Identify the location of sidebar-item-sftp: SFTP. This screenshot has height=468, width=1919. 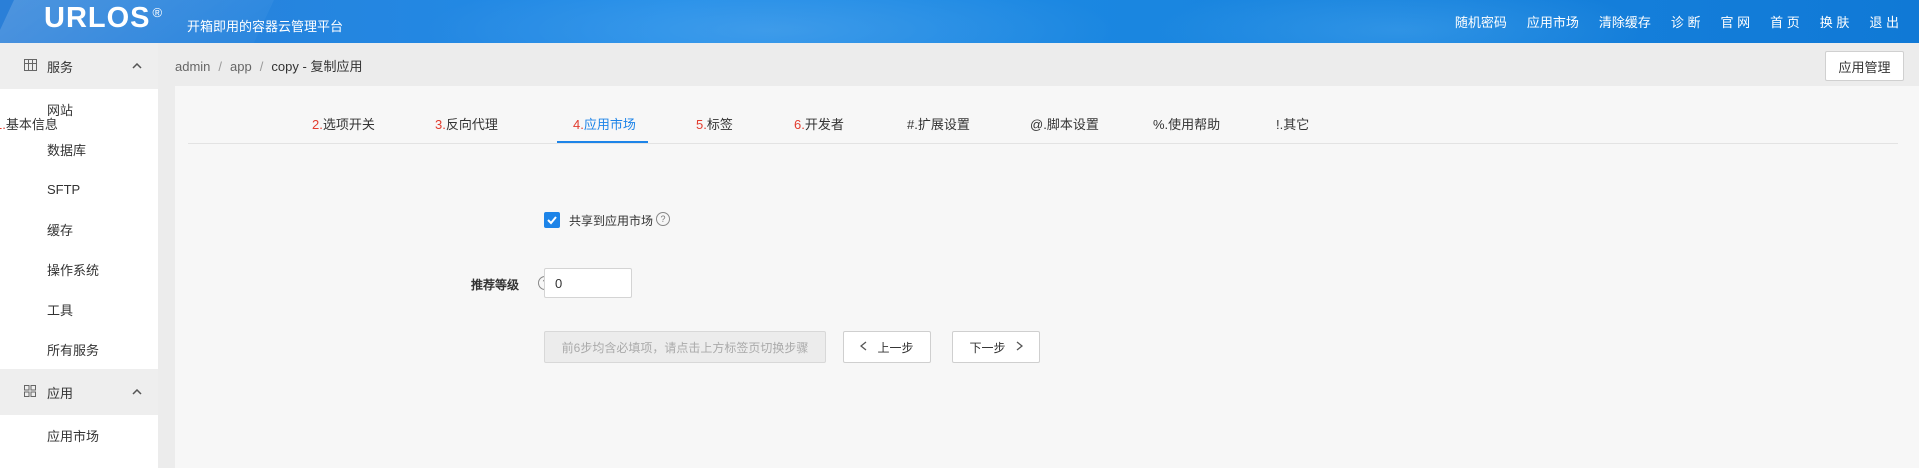
(79, 189).